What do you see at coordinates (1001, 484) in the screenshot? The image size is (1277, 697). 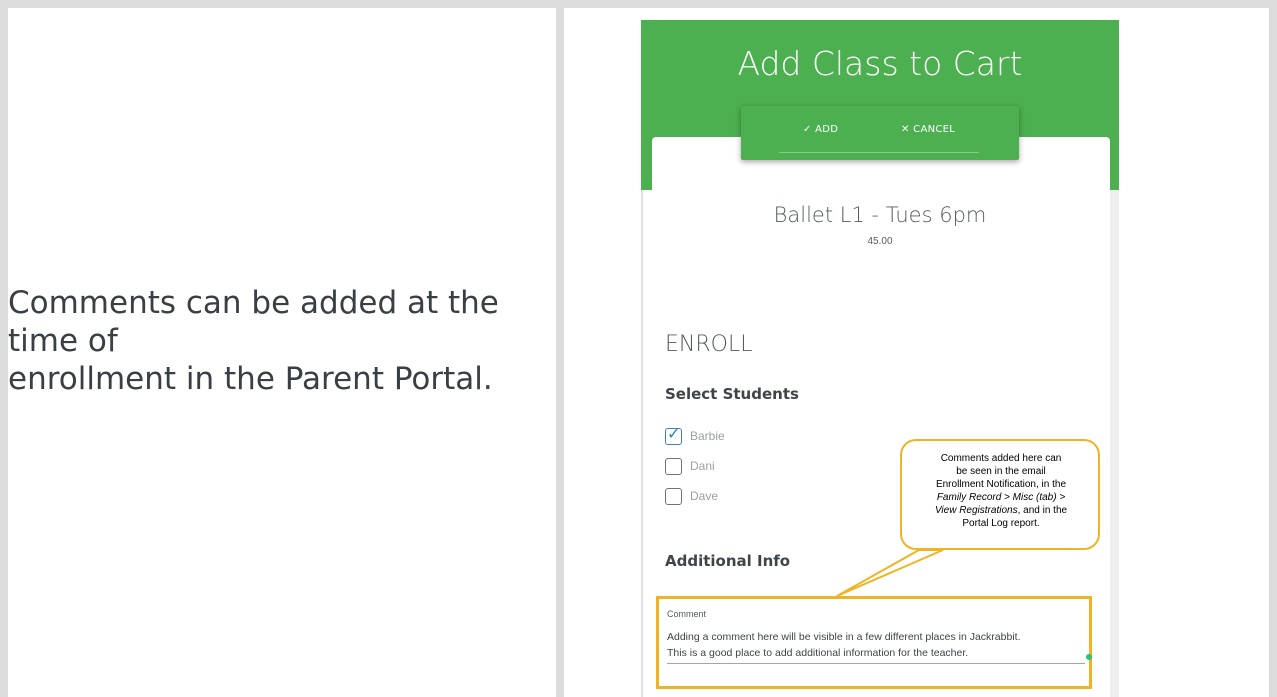 I see `callout-line: Enrollment Notification, in the` at bounding box center [1001, 484].